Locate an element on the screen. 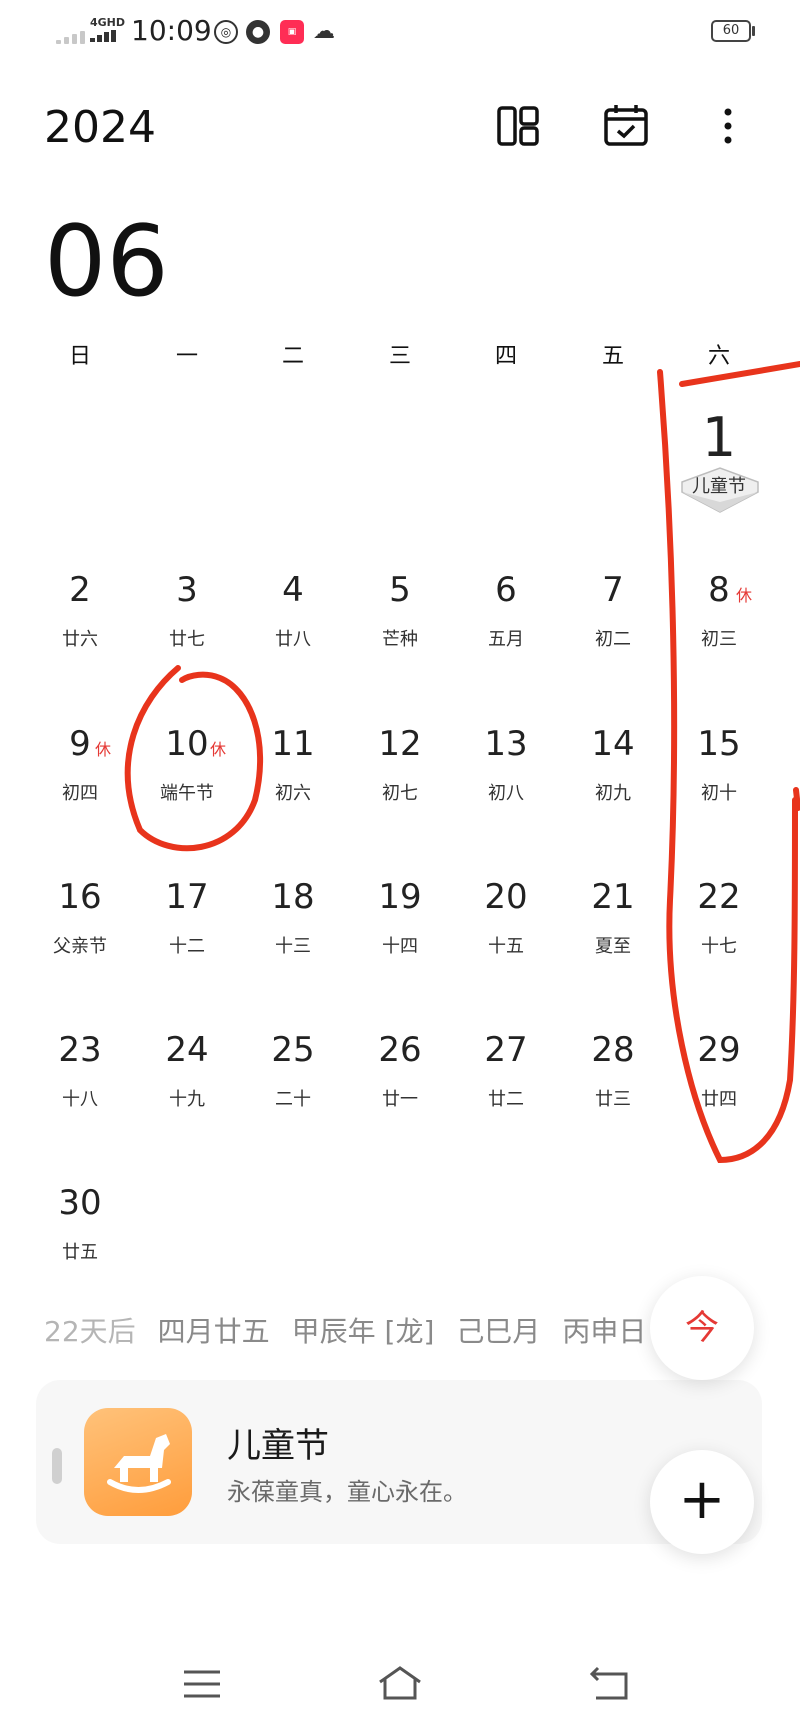  day-number: 9 is located at coordinates (80, 744).